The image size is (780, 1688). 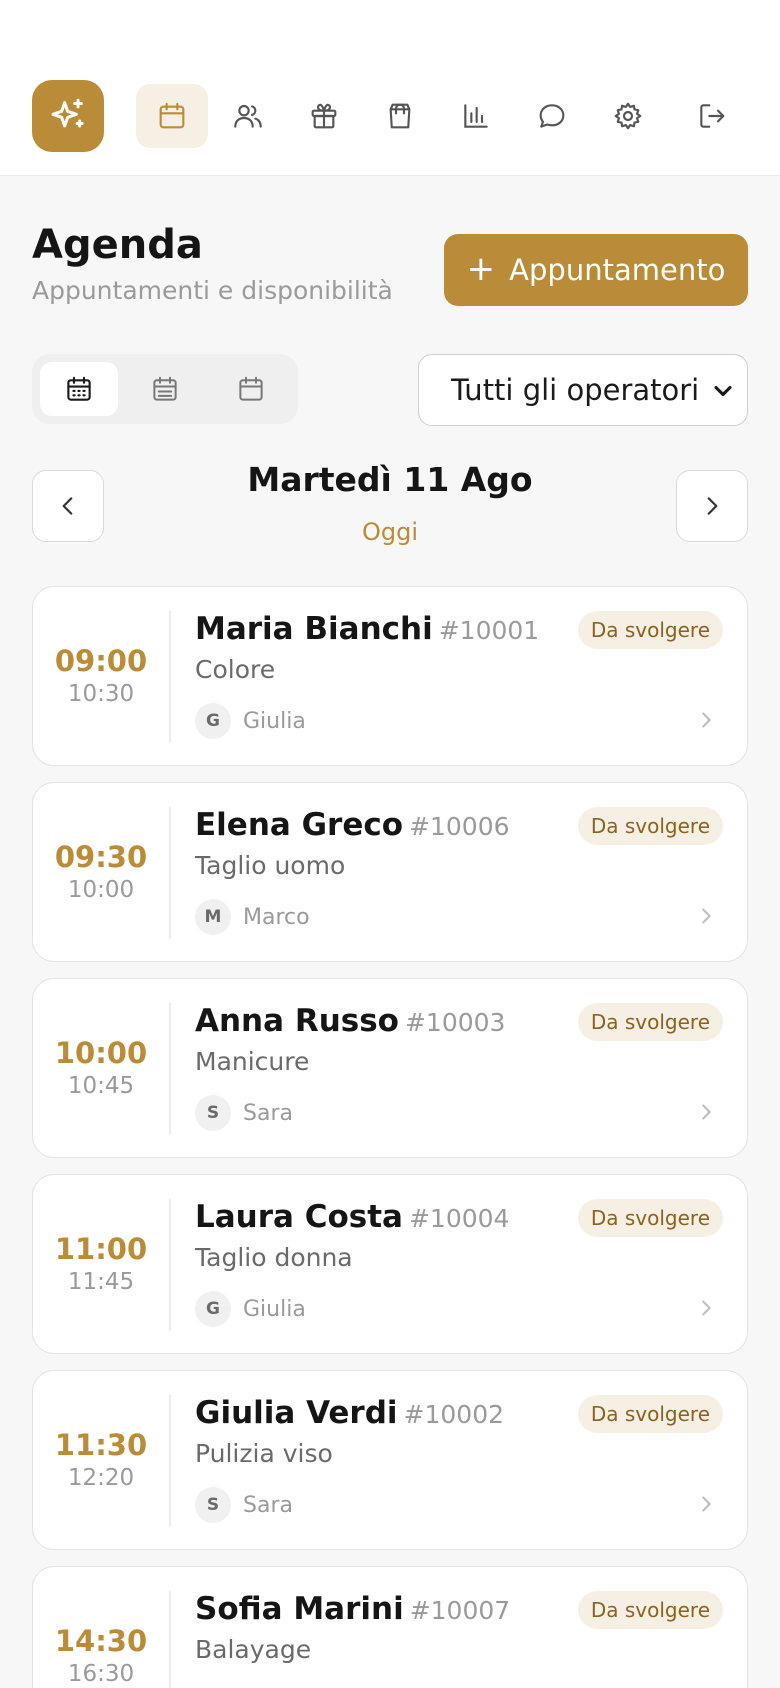 What do you see at coordinates (101, 1641) in the screenshot?
I see `start-time: 14:30` at bounding box center [101, 1641].